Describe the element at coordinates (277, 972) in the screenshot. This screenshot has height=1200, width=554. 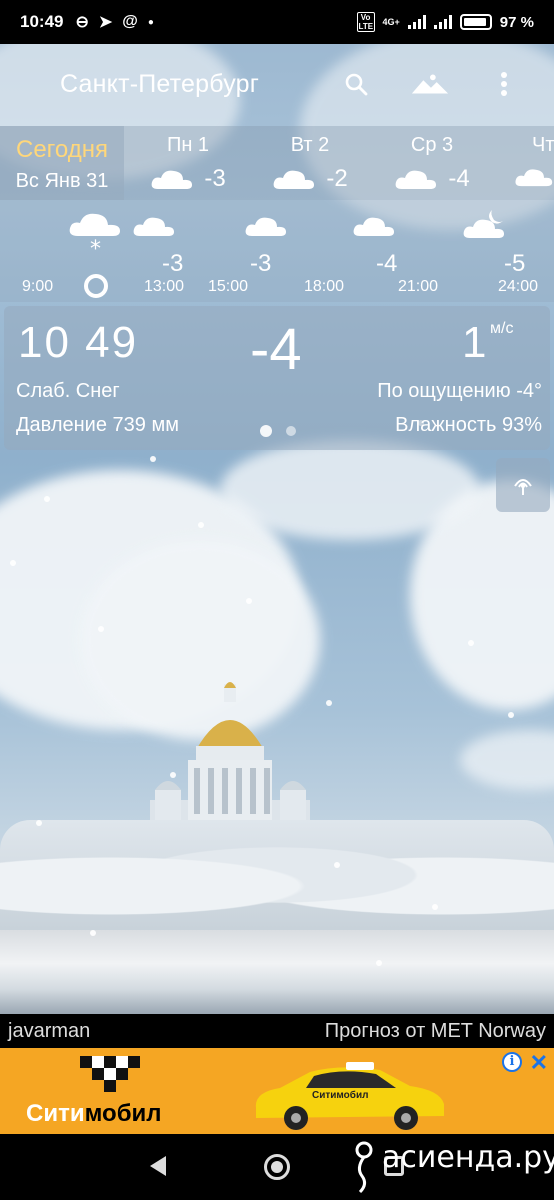
I see `frozen-river` at that location.